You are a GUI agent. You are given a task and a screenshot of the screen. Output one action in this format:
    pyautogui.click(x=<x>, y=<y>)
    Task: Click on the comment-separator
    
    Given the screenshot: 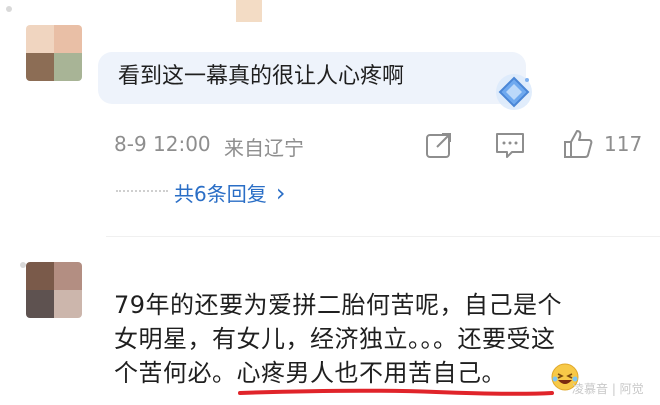 What is the action you would take?
    pyautogui.click(x=383, y=236)
    